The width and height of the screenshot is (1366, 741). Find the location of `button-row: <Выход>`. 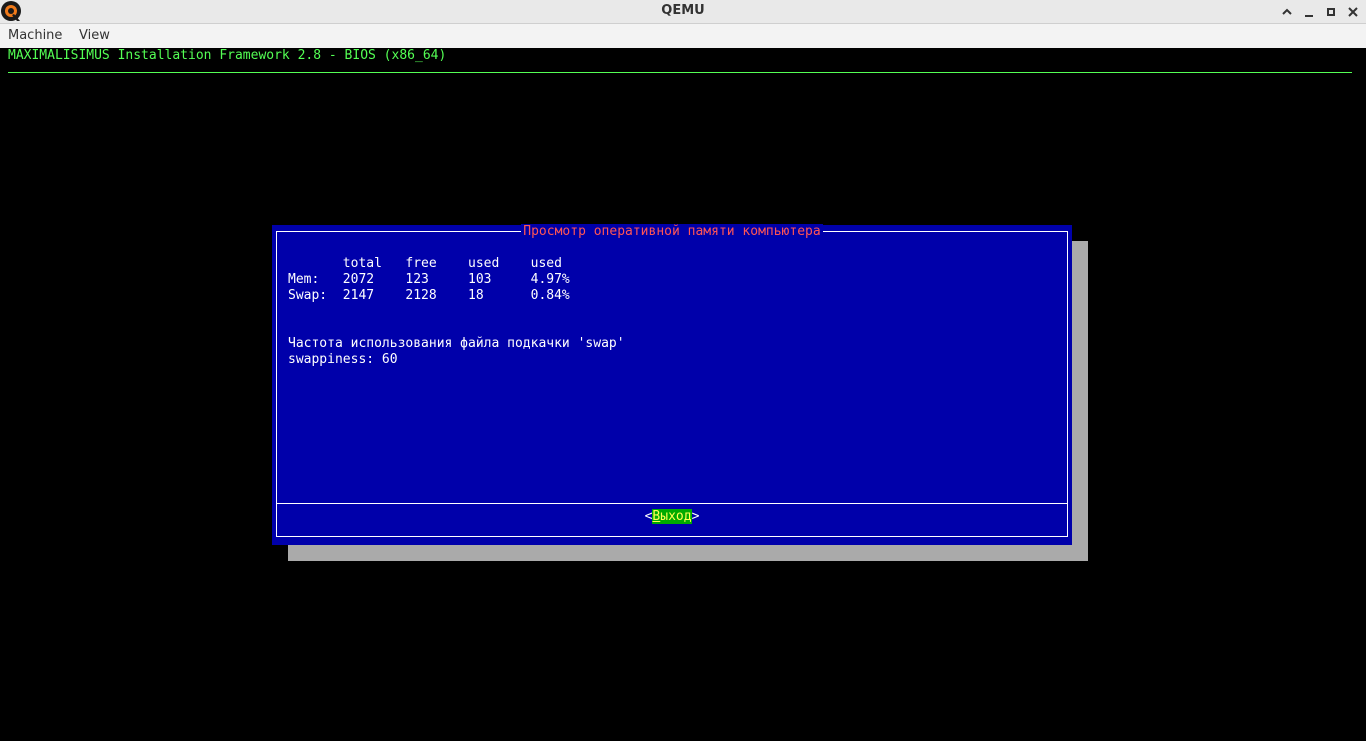

button-row: <Выход> is located at coordinates (672, 516).